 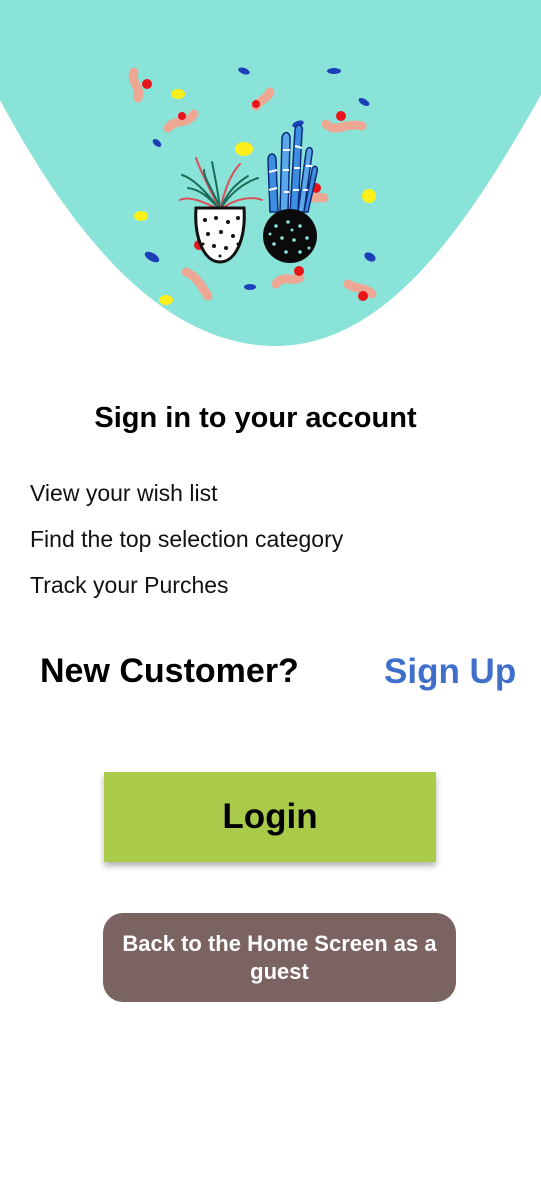 What do you see at coordinates (255, 418) in the screenshot?
I see `page-title: Sign in to your account` at bounding box center [255, 418].